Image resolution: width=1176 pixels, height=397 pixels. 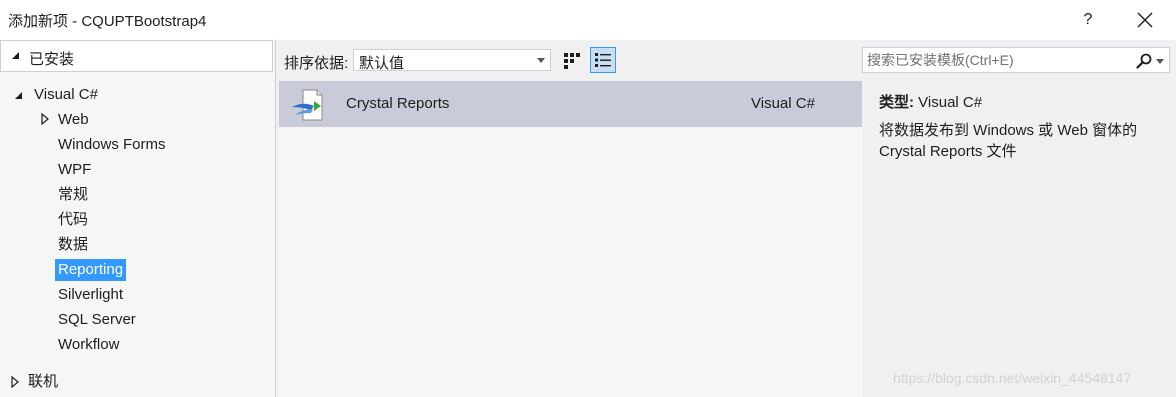 What do you see at coordinates (74, 170) in the screenshot?
I see `tree-node-wpf: WPF` at bounding box center [74, 170].